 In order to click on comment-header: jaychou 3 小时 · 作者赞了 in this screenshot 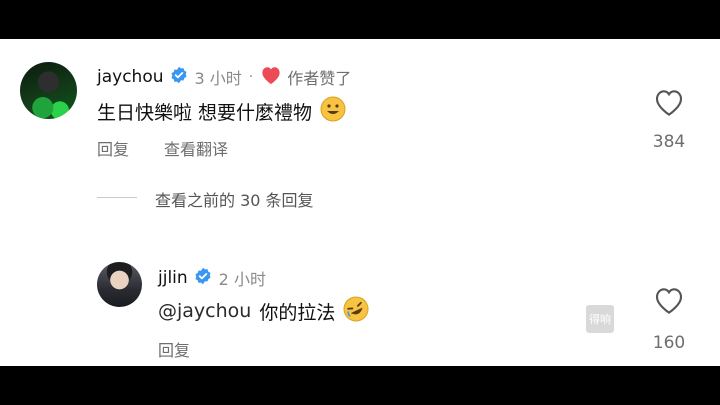, I will do `click(224, 77)`.